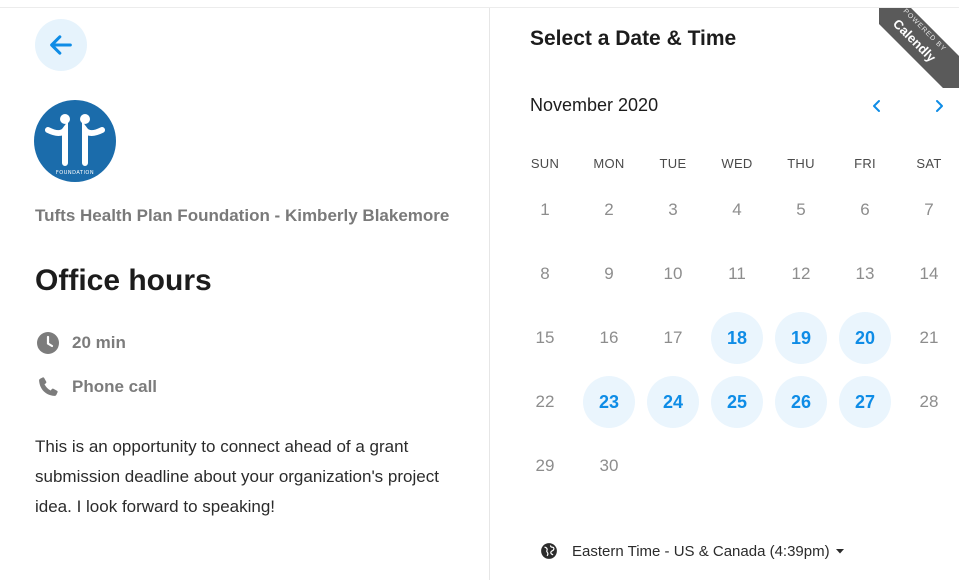  I want to click on calendly-ribbon: POWERED BY Calendly, so click(919, 48).